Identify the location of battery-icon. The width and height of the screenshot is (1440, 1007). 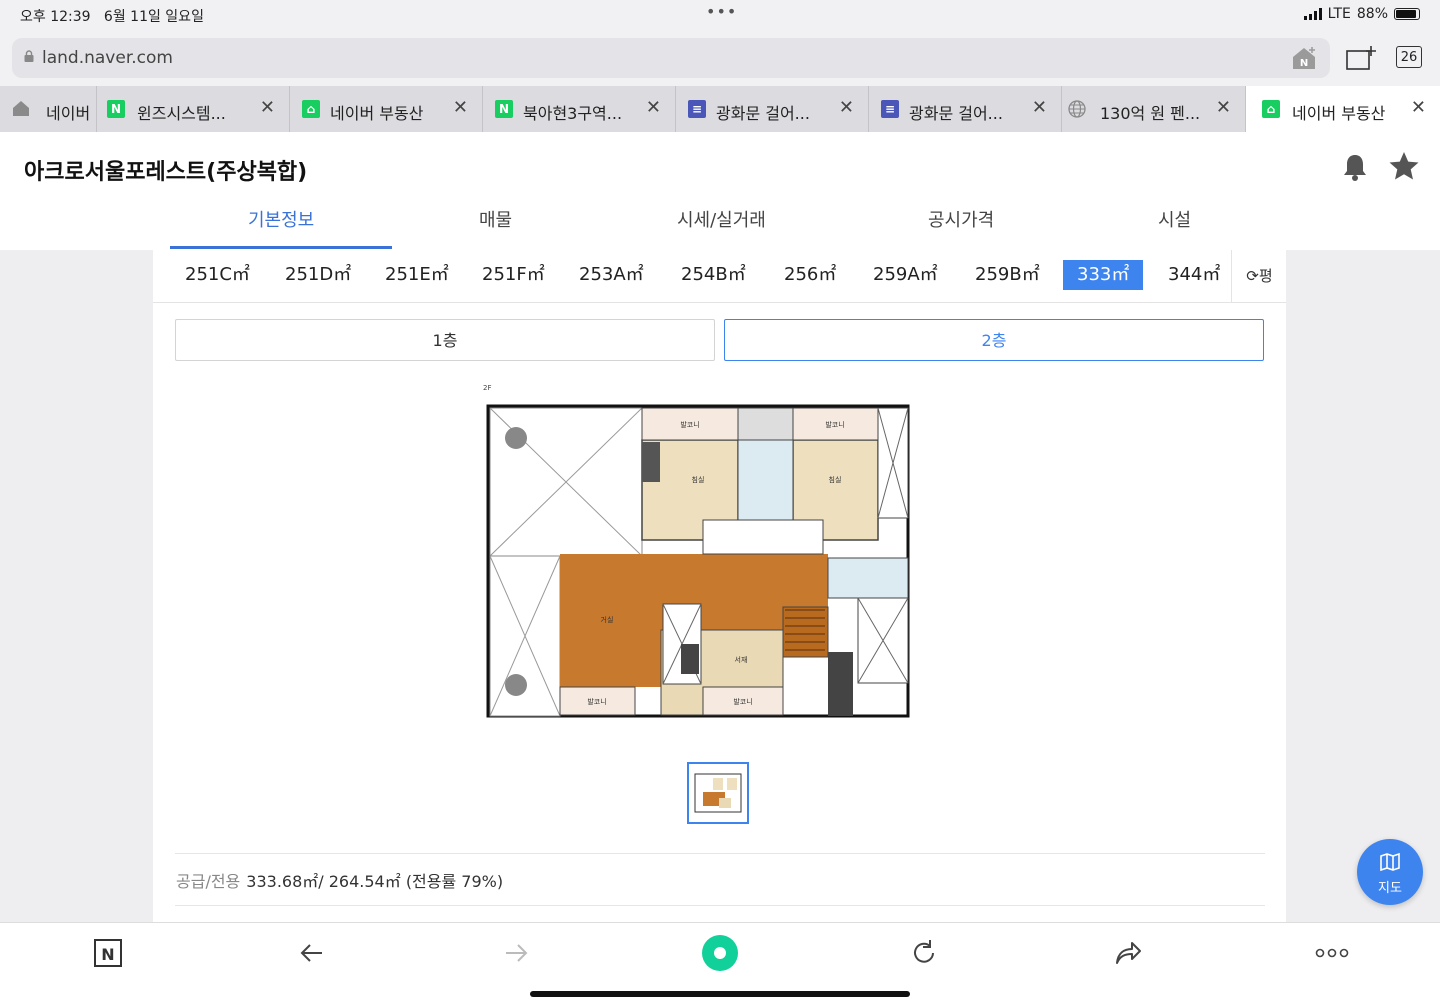
(1407, 14).